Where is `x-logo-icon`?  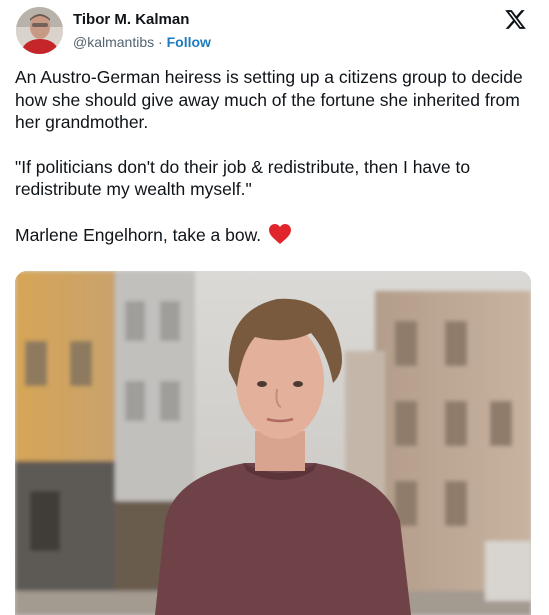
x-logo-icon is located at coordinates (515, 19).